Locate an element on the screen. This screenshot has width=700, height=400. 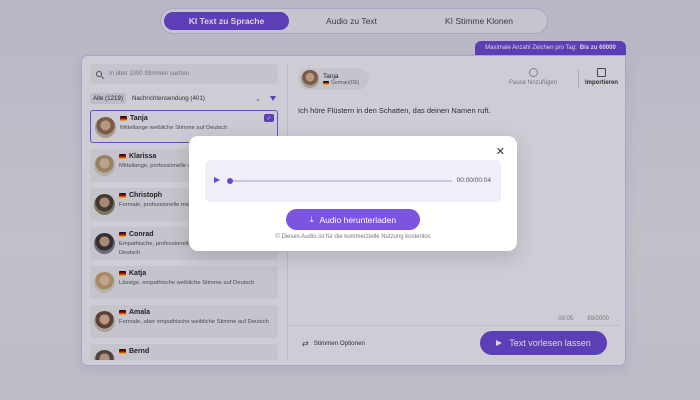
audio-progress-thumb is located at coordinates (230, 181).